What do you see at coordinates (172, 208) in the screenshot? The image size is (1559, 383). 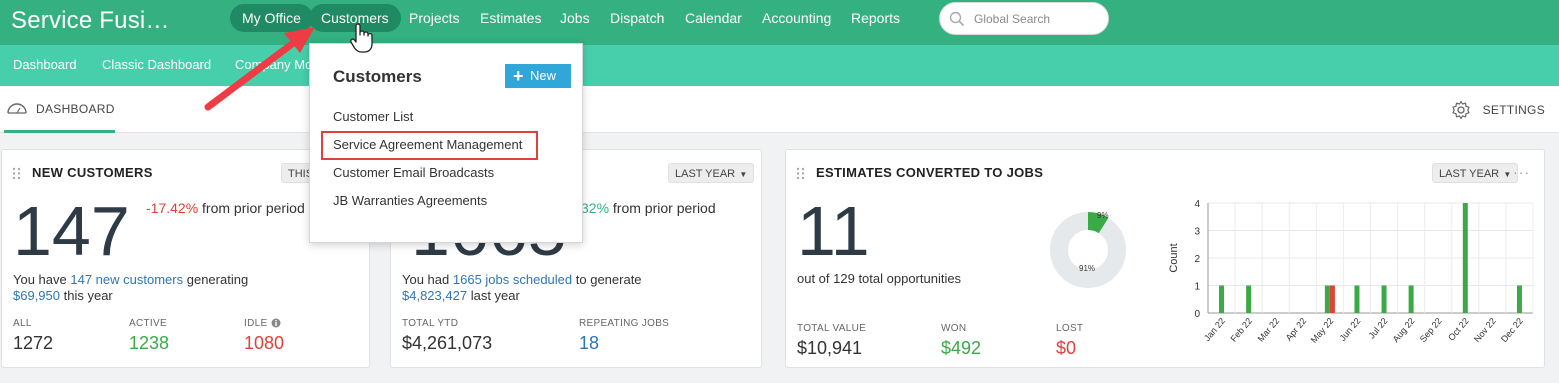 I see `change-percent: -17.42%` at bounding box center [172, 208].